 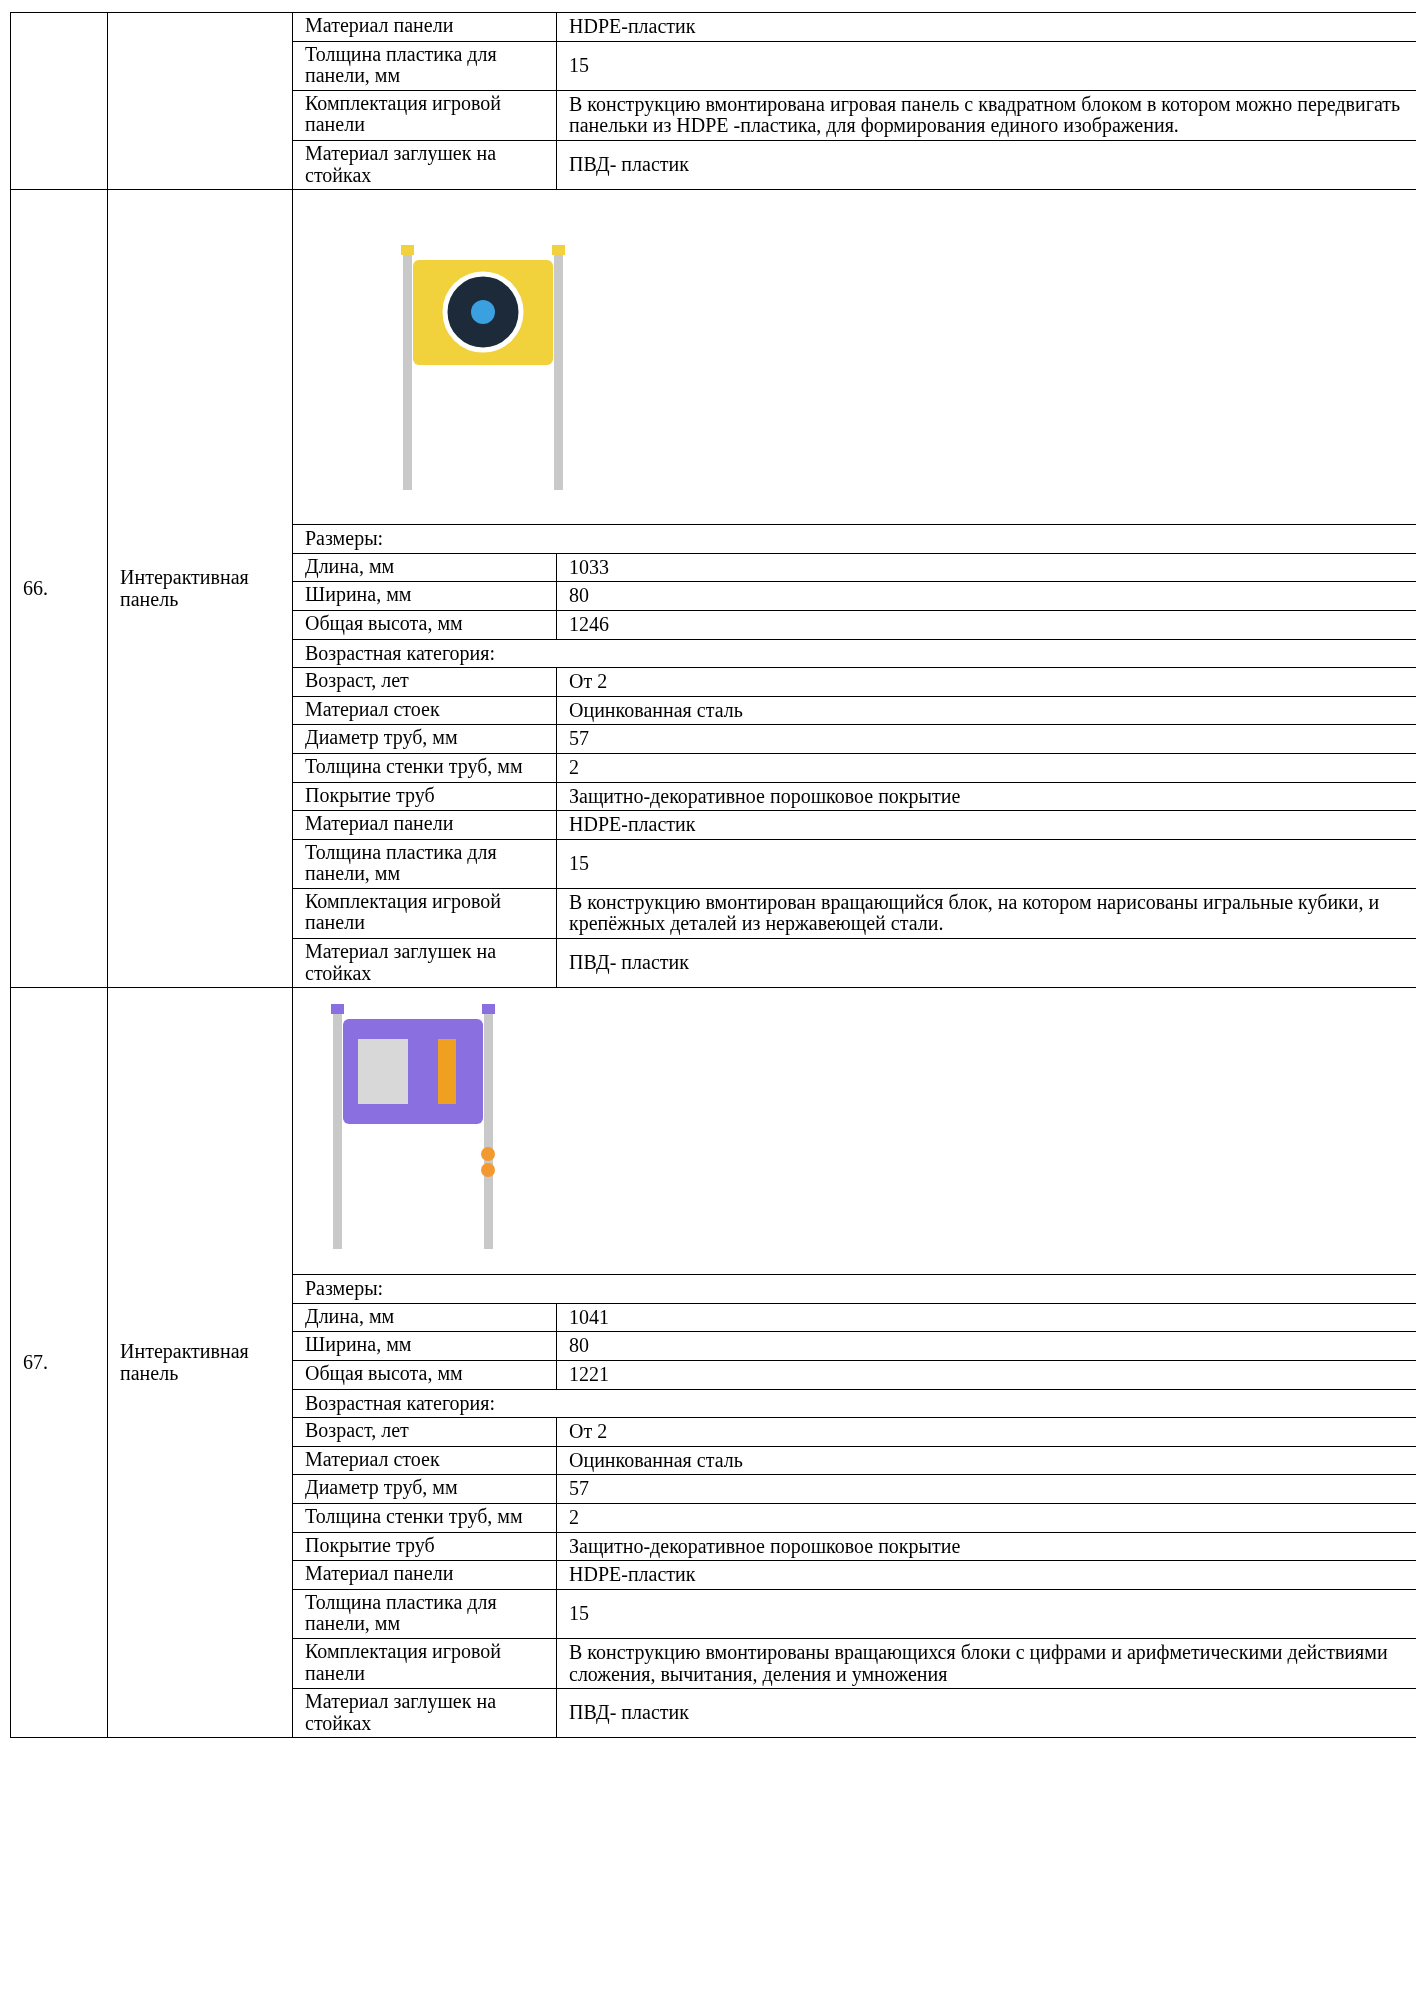 What do you see at coordinates (589, 1316) in the screenshot?
I see `spec-value: 1041` at bounding box center [589, 1316].